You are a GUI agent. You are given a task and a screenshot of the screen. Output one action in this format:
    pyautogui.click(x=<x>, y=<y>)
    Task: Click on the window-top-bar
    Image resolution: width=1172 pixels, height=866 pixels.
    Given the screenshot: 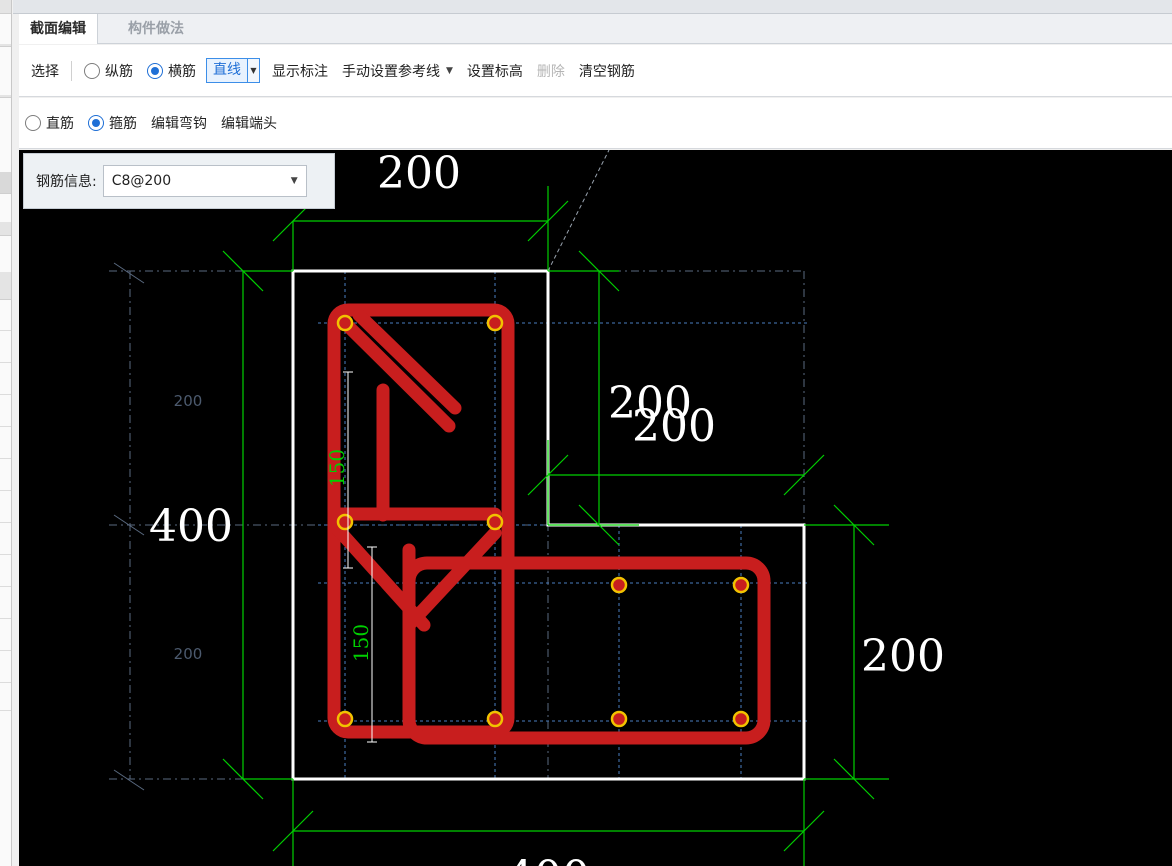 What is the action you would take?
    pyautogui.click(x=592, y=7)
    